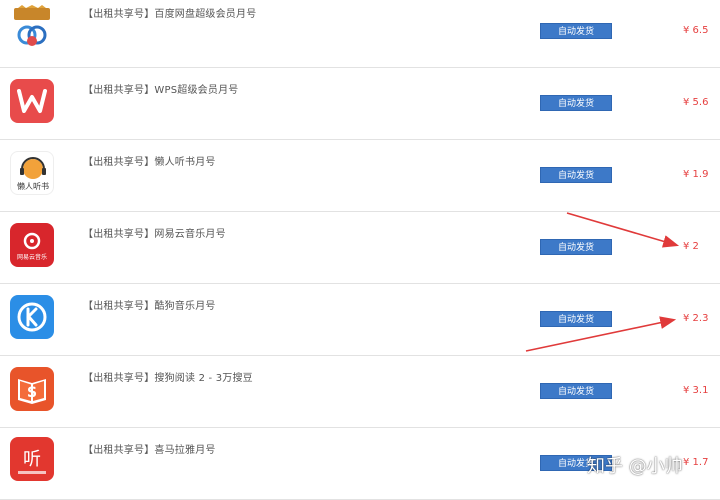 The width and height of the screenshot is (720, 500). What do you see at coordinates (360, 34) in the screenshot?
I see `list-item: 【出租共享号】百度网盘超级会员月号 自动发货 ¥ 6.5` at bounding box center [360, 34].